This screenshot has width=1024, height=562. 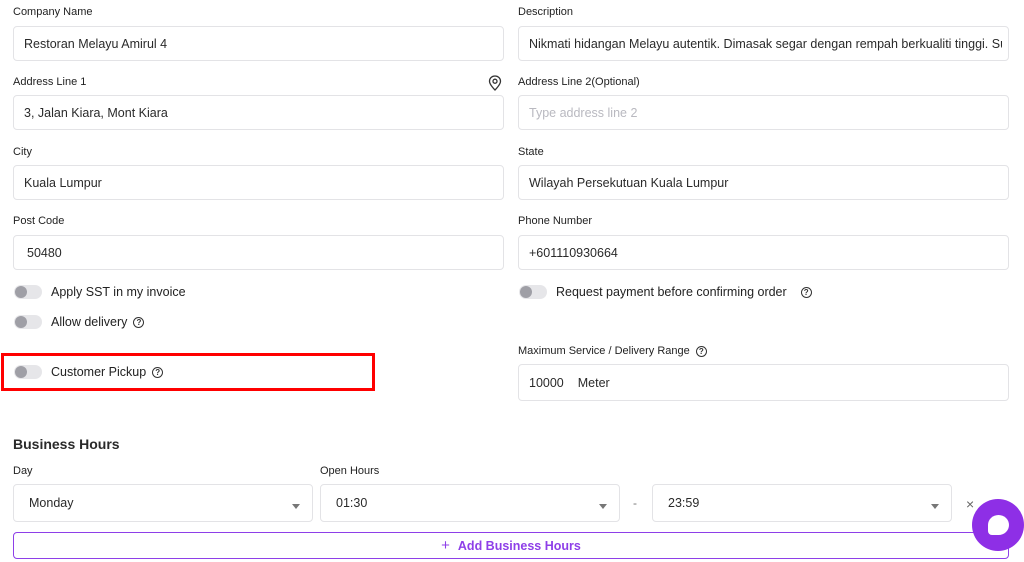 I want to click on city-label: City, so click(x=22, y=152).